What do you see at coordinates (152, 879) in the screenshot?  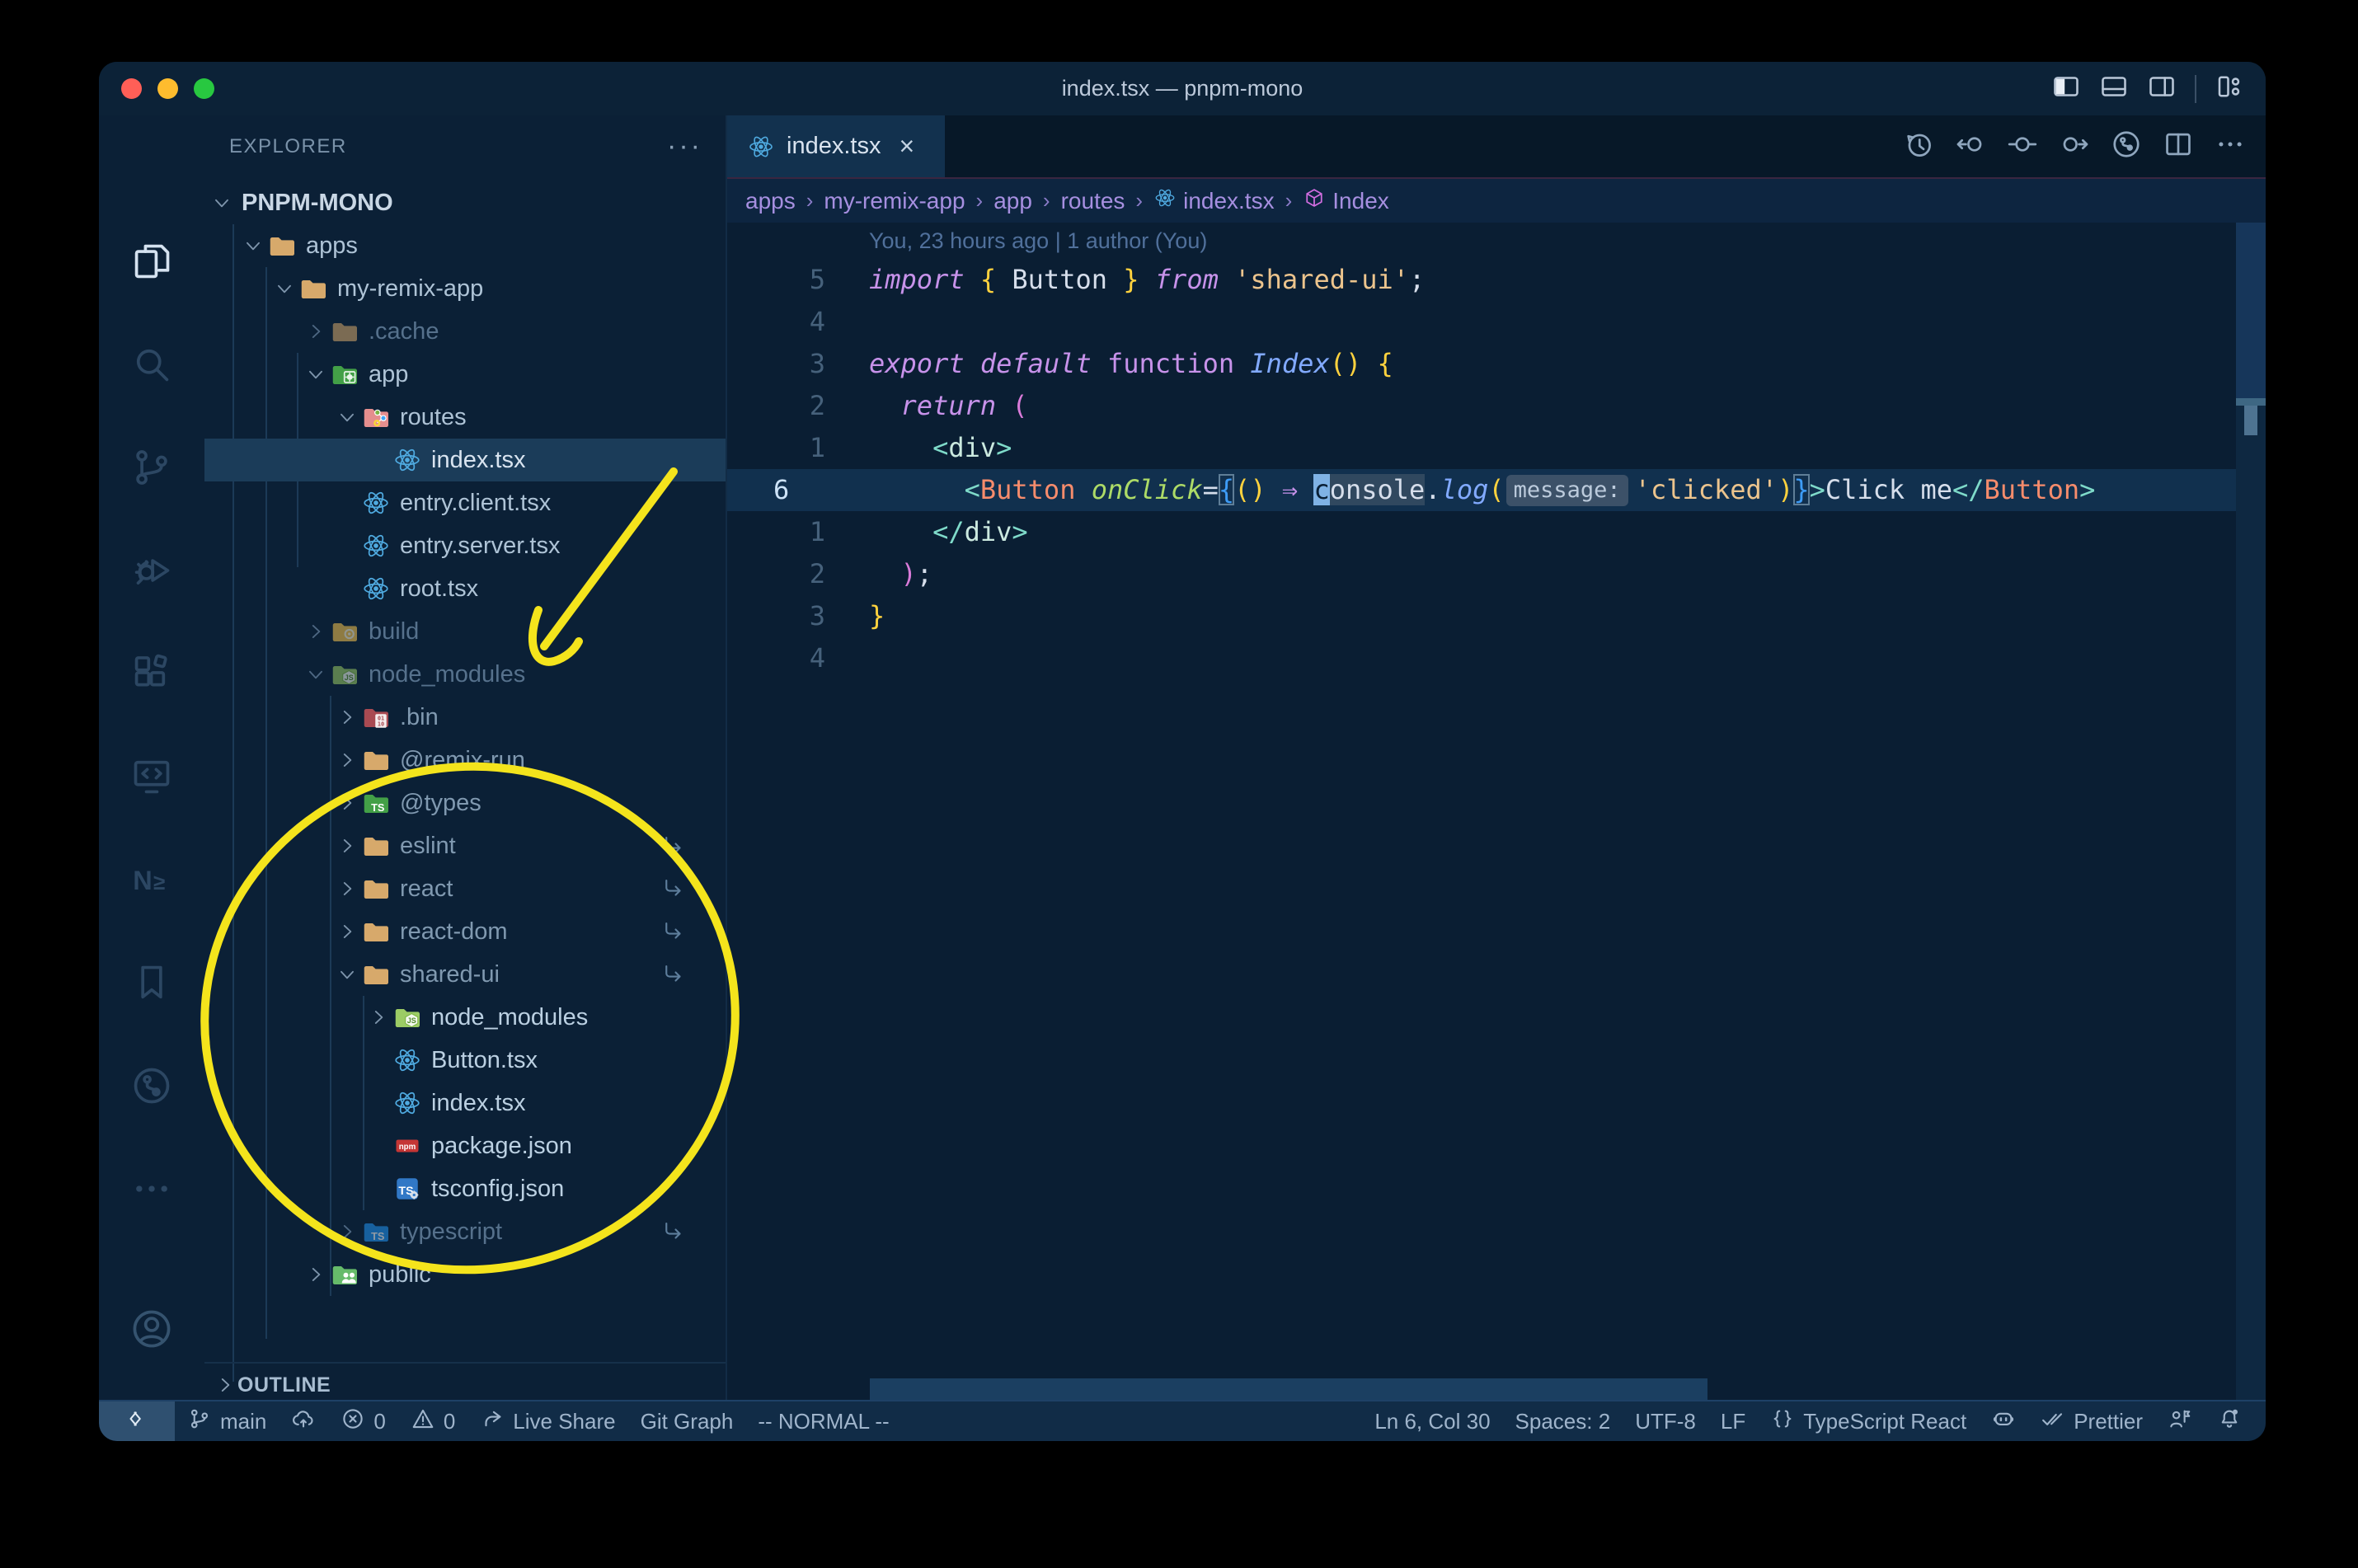 I see `nx-console-icon: N ≥` at bounding box center [152, 879].